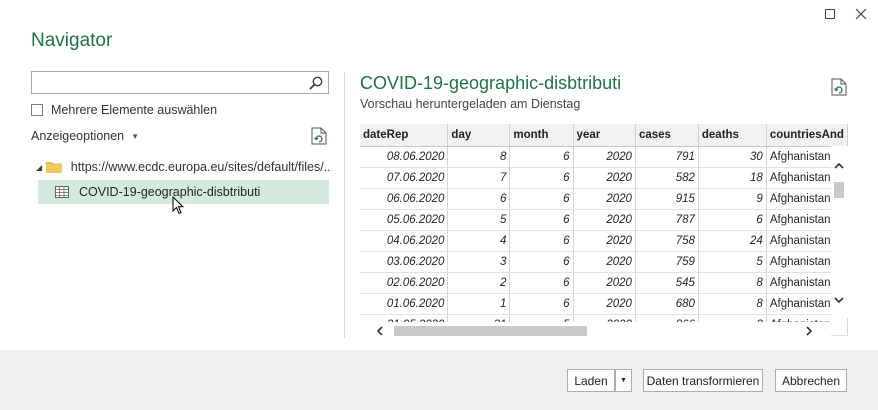 The width and height of the screenshot is (878, 410). I want to click on table-cell: 07.06.2020, so click(404, 178).